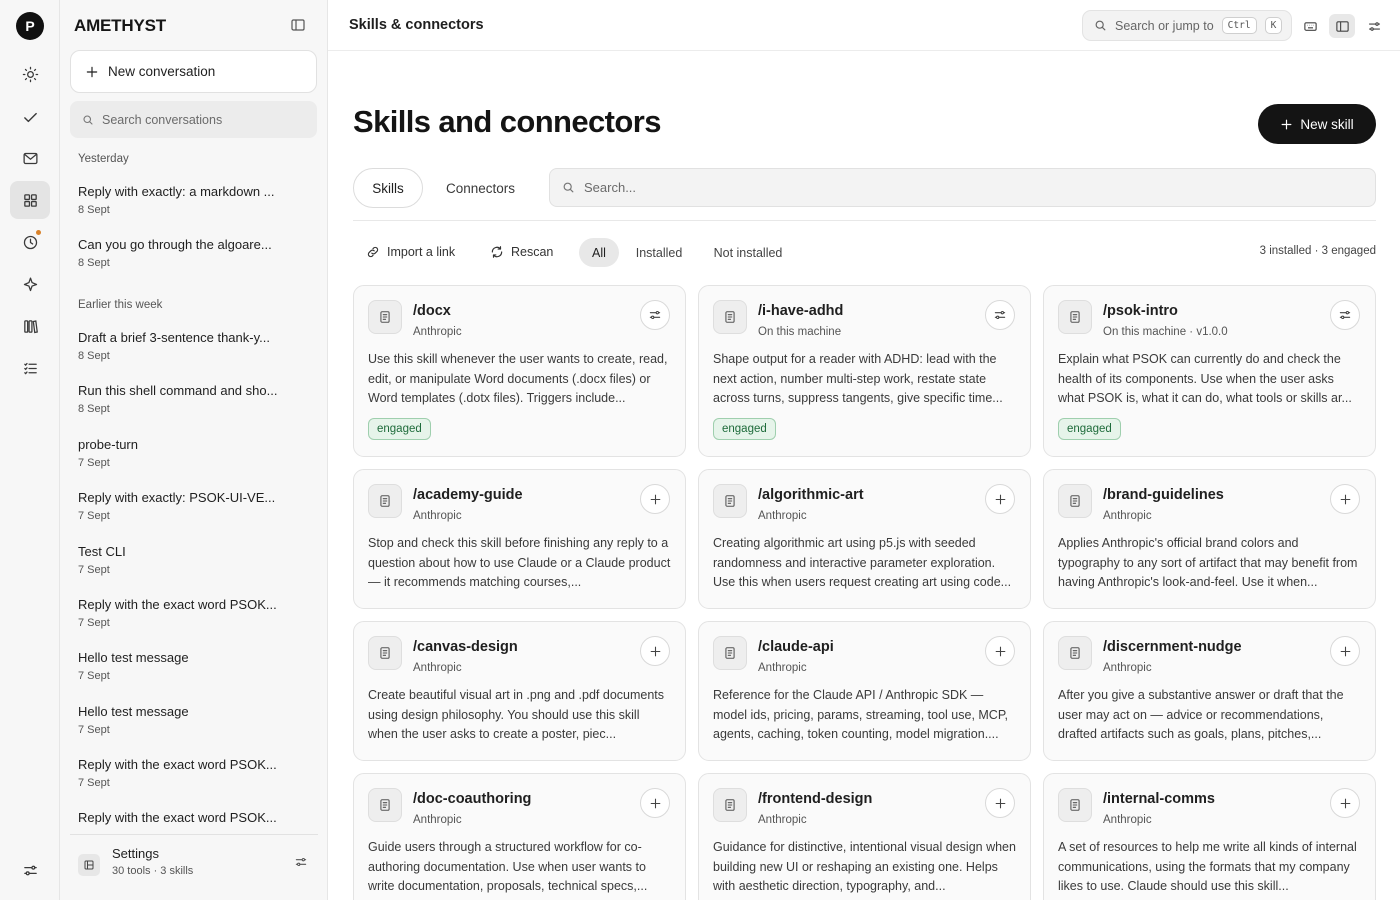 The width and height of the screenshot is (1400, 900). Describe the element at coordinates (1163, 495) in the screenshot. I see `skill-name: /brand-guidelines` at that location.